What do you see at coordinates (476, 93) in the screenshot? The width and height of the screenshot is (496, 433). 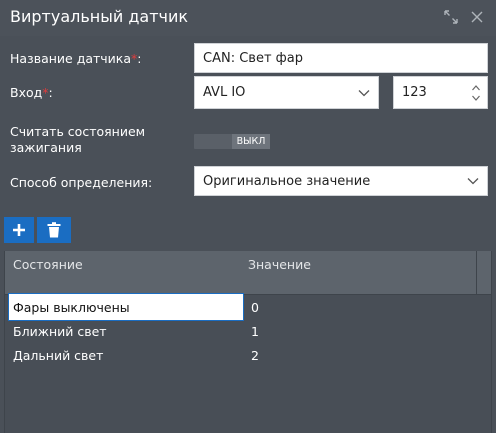 I see `spinner-arrows-icon` at bounding box center [476, 93].